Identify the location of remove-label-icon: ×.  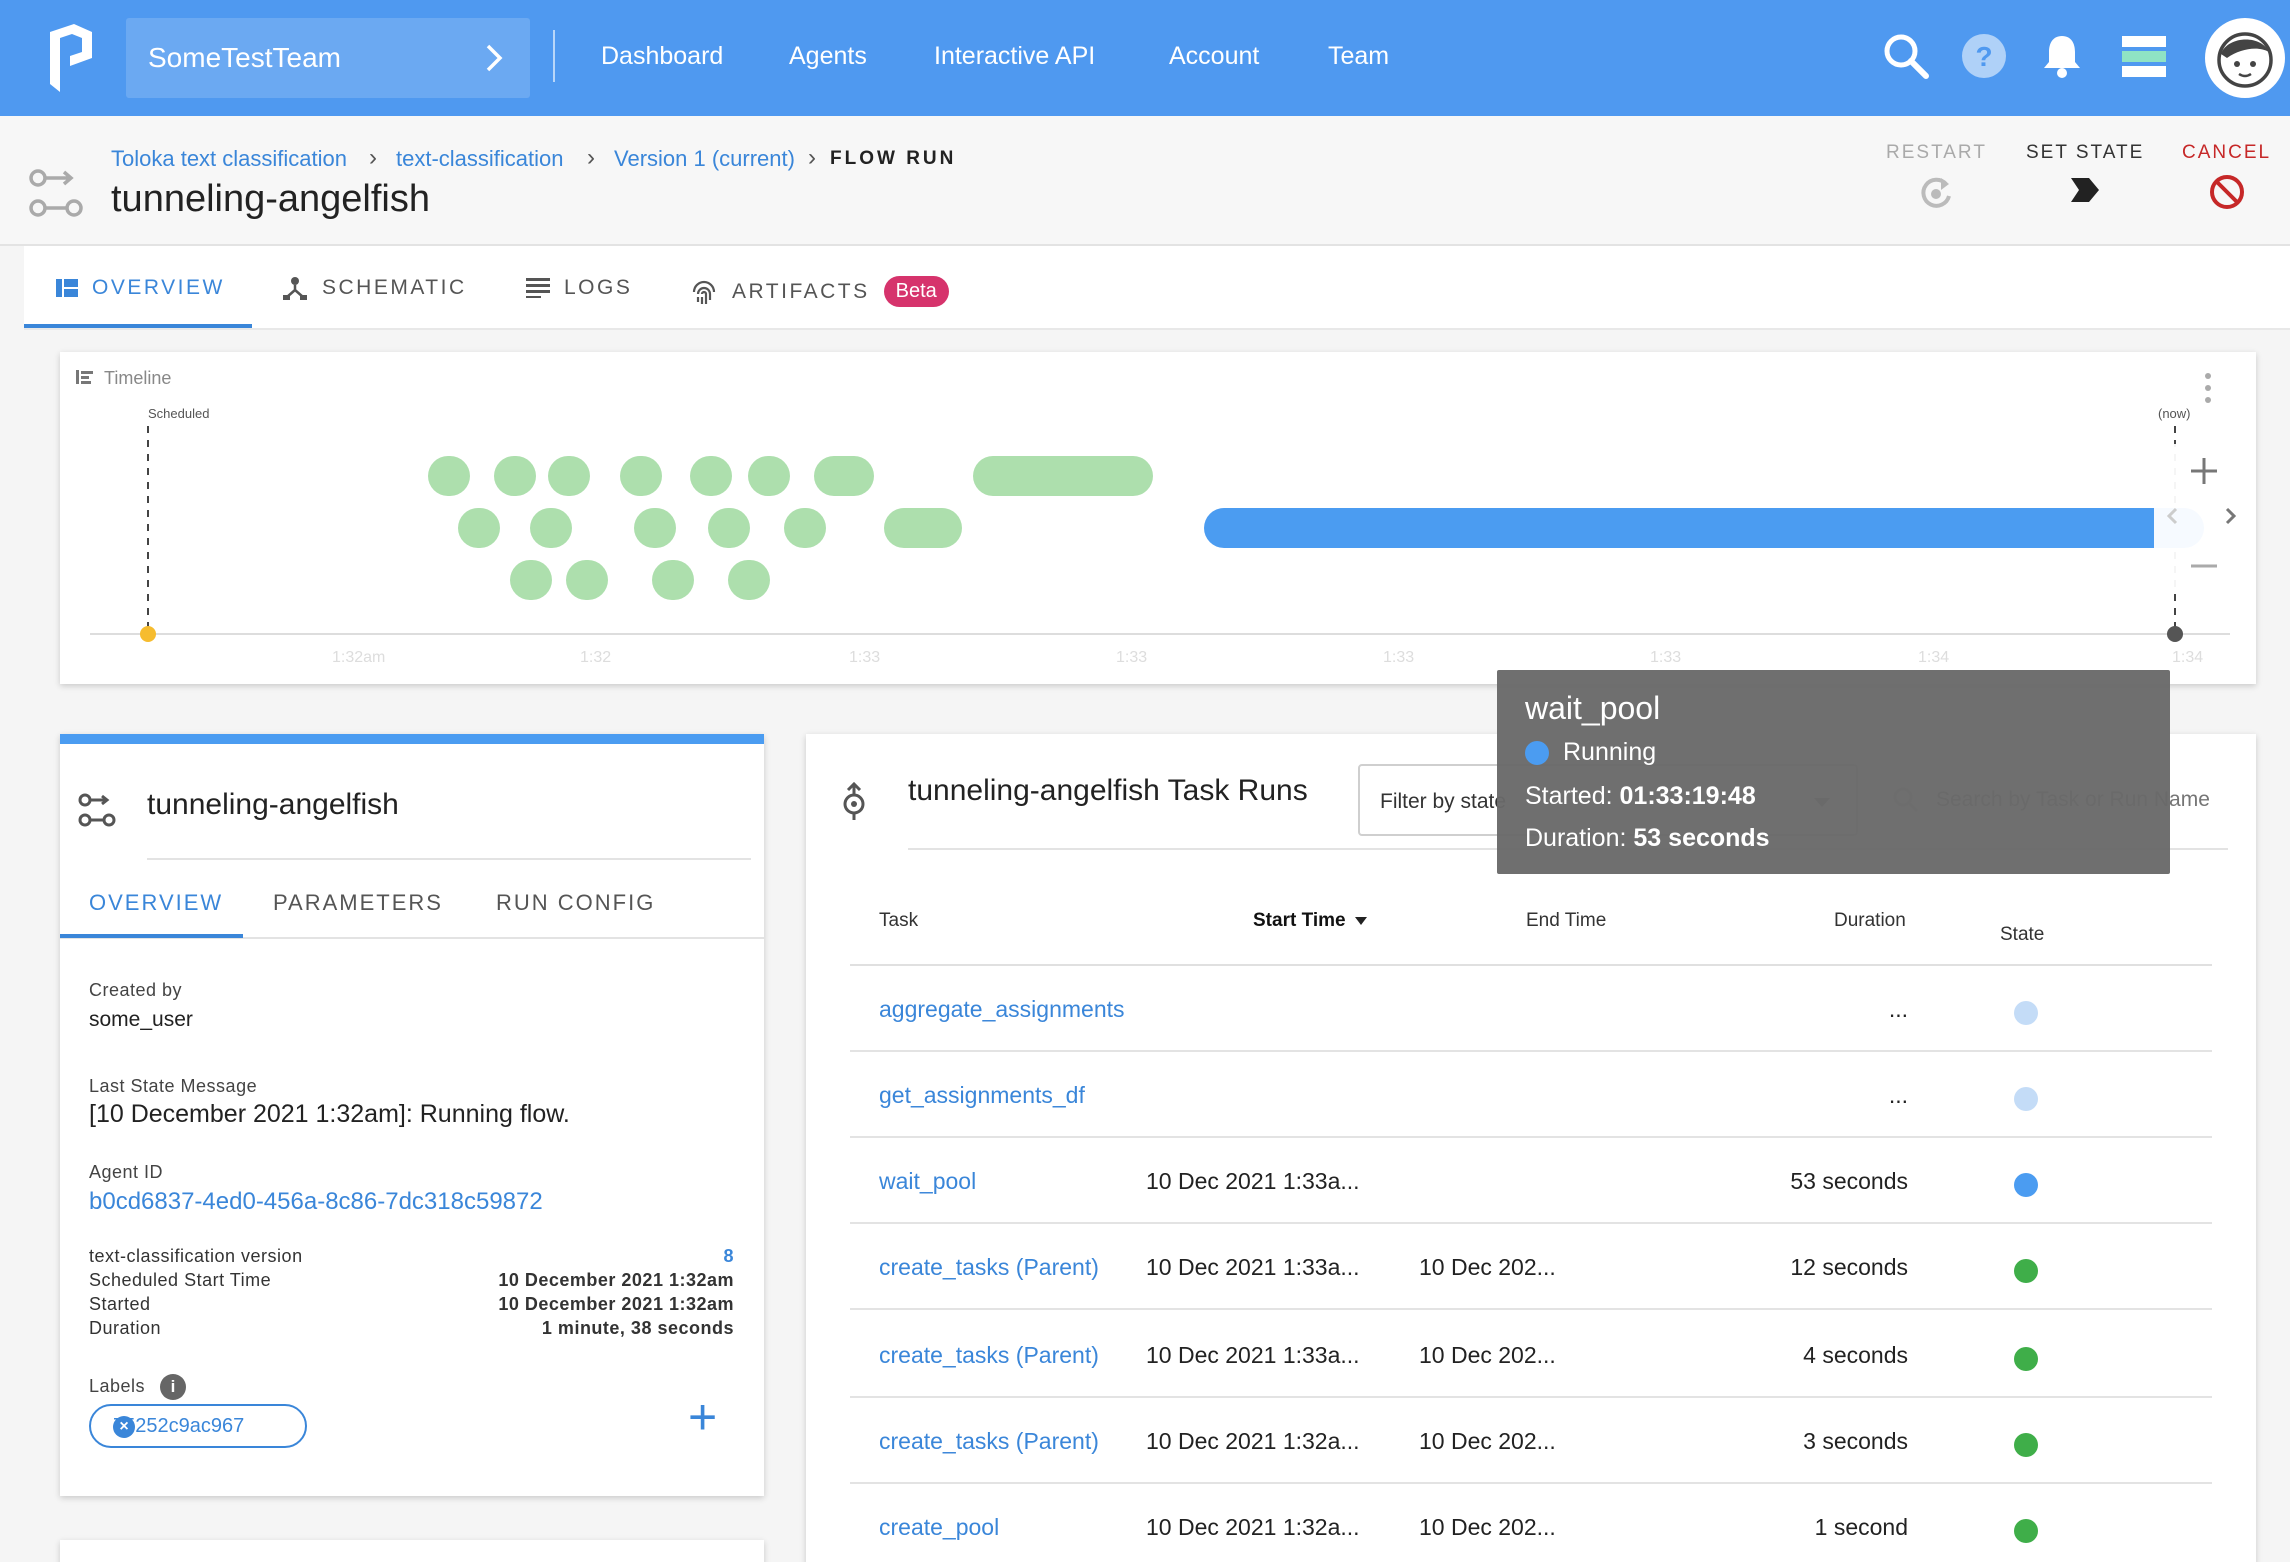
(124, 1427).